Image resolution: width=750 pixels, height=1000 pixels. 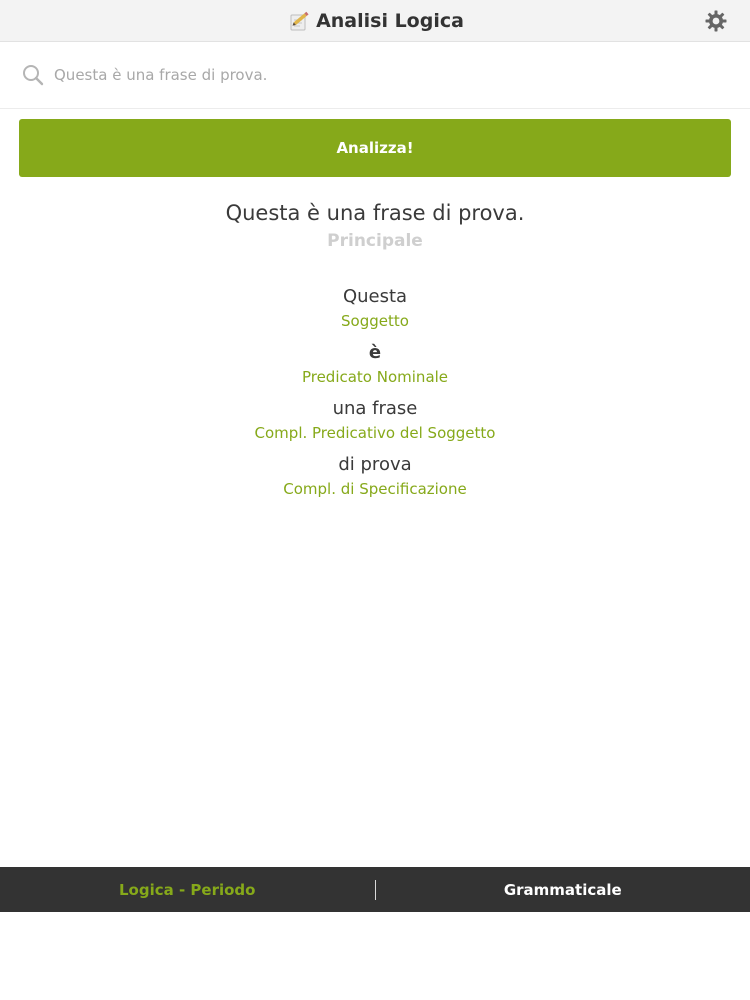 What do you see at coordinates (375, 308) in the screenshot?
I see `component-item: Questa Soggetto` at bounding box center [375, 308].